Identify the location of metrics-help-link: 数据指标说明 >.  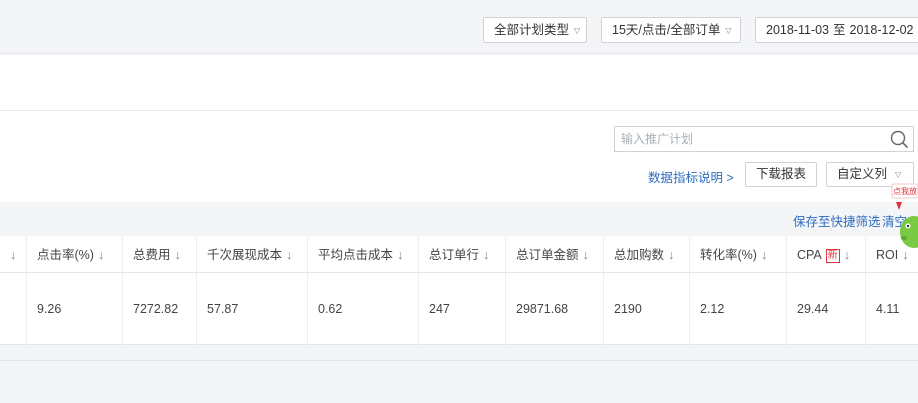
(691, 176).